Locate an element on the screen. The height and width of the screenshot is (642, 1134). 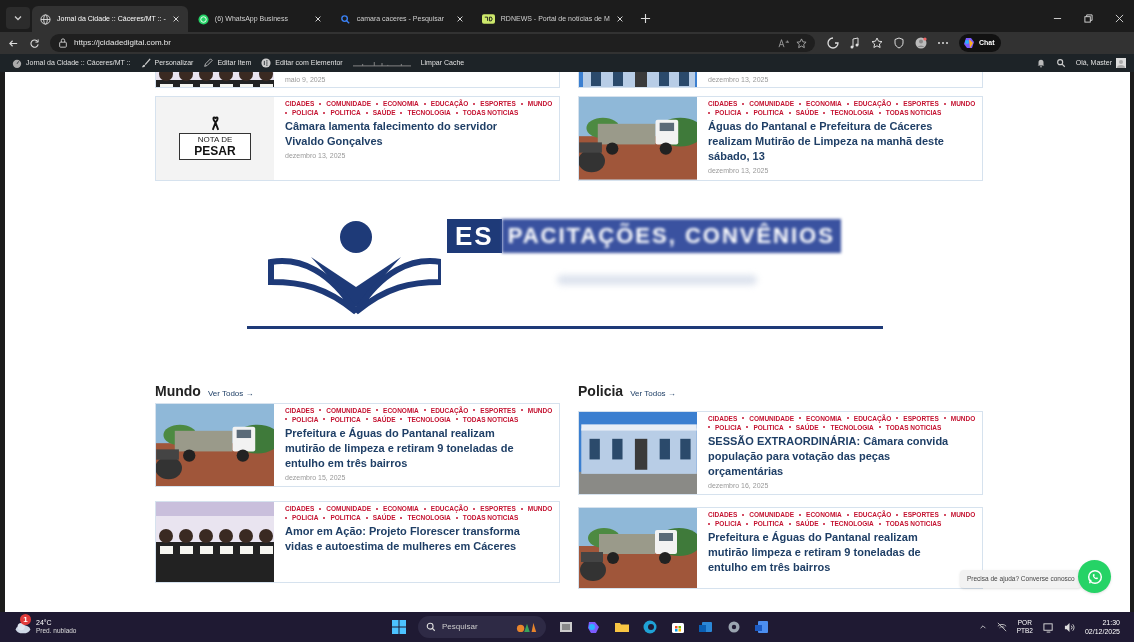
bell-icon is located at coordinates (1040, 63).